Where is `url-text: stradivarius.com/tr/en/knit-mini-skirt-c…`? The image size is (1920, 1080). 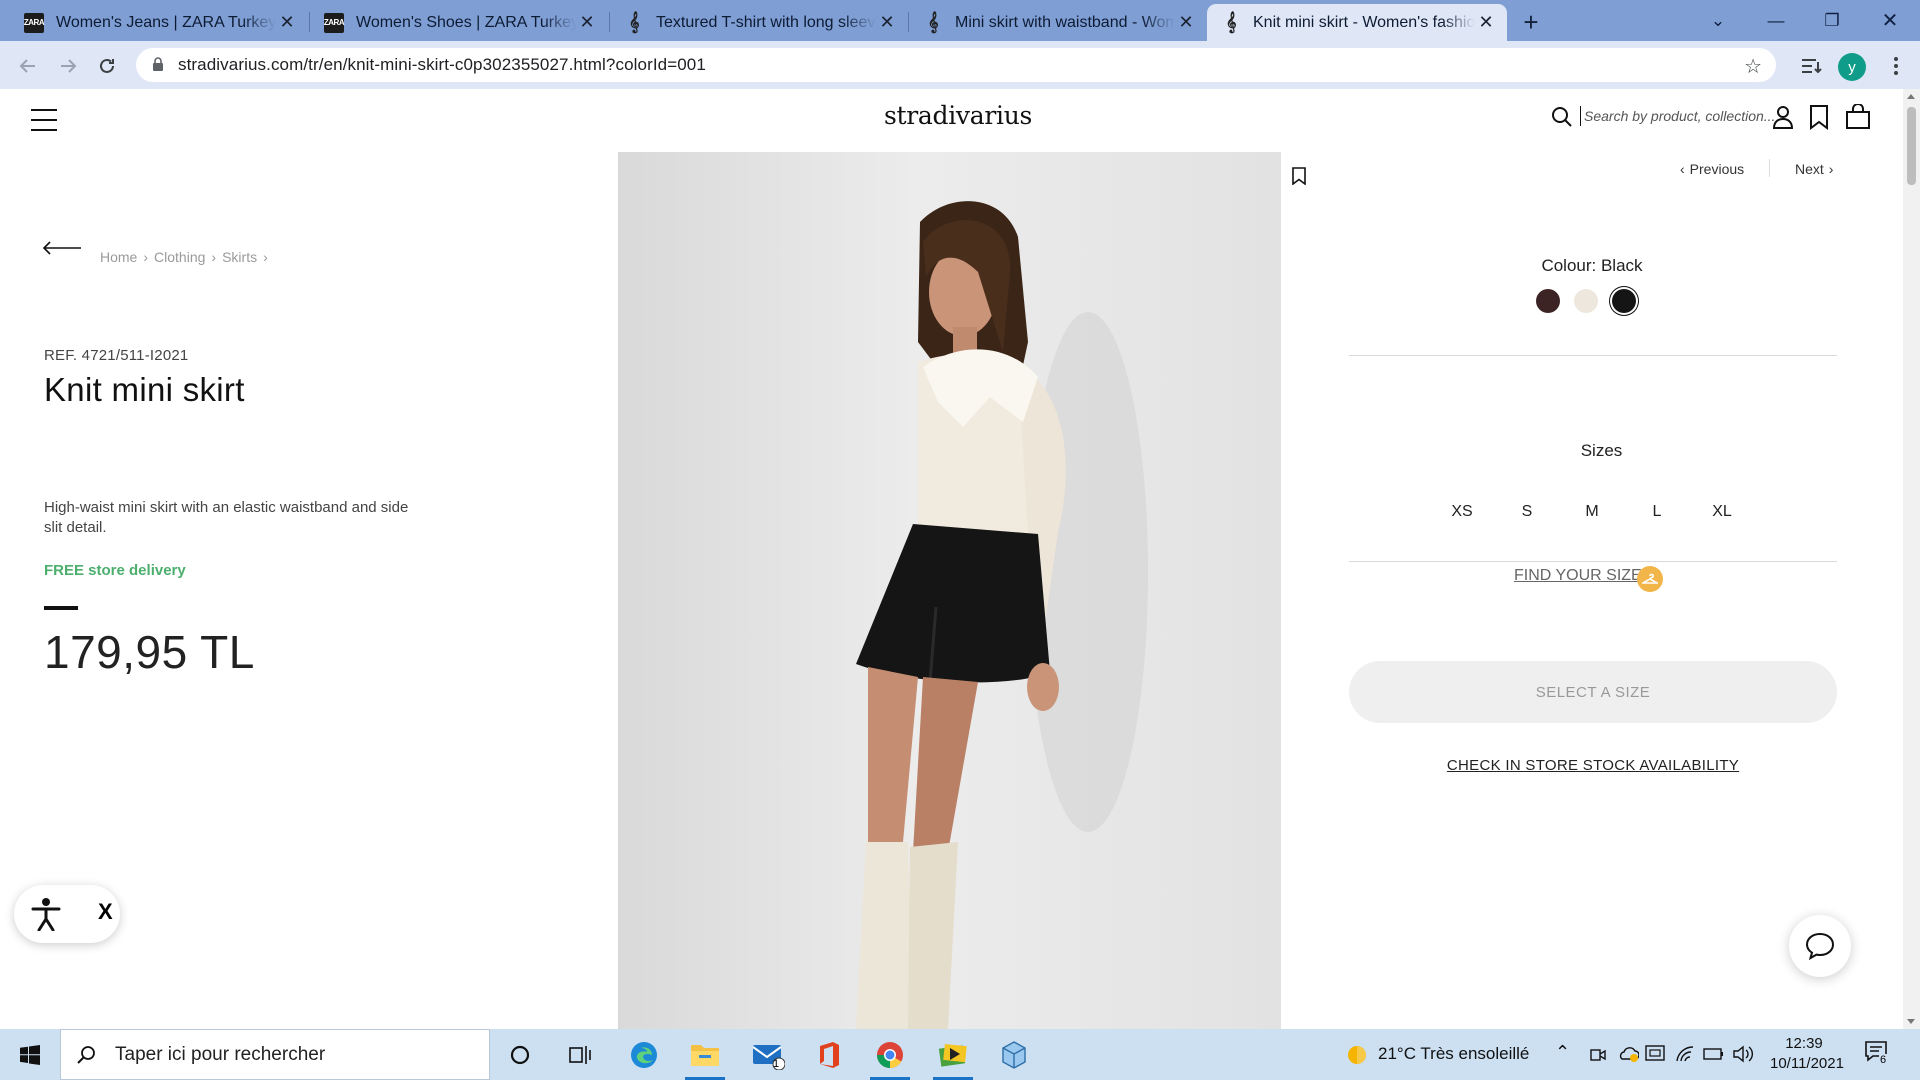 url-text: stradivarius.com/tr/en/knit-mini-skirt-c… is located at coordinates (442, 65).